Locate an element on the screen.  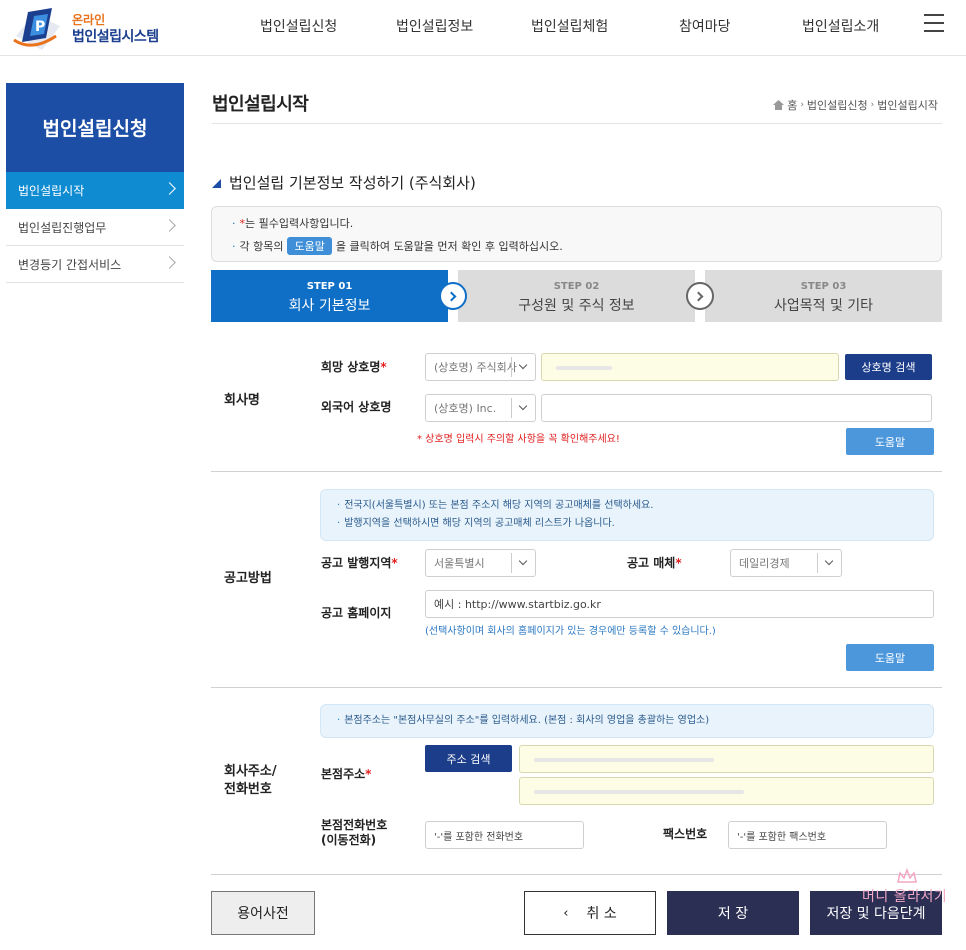
foreign-name-input is located at coordinates (736, 408).